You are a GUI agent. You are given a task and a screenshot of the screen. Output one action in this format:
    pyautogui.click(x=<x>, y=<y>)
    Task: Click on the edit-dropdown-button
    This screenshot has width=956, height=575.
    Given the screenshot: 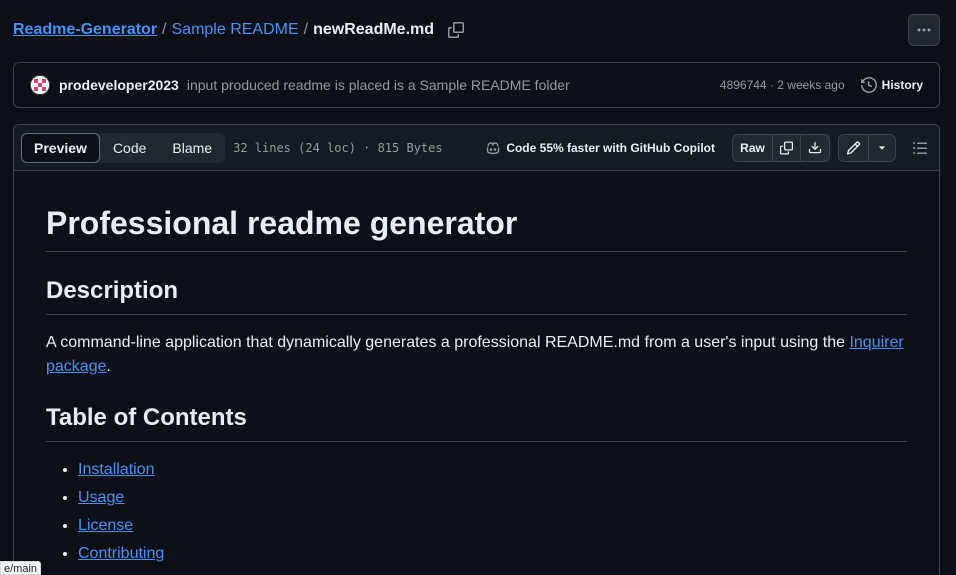 What is the action you would take?
    pyautogui.click(x=882, y=148)
    